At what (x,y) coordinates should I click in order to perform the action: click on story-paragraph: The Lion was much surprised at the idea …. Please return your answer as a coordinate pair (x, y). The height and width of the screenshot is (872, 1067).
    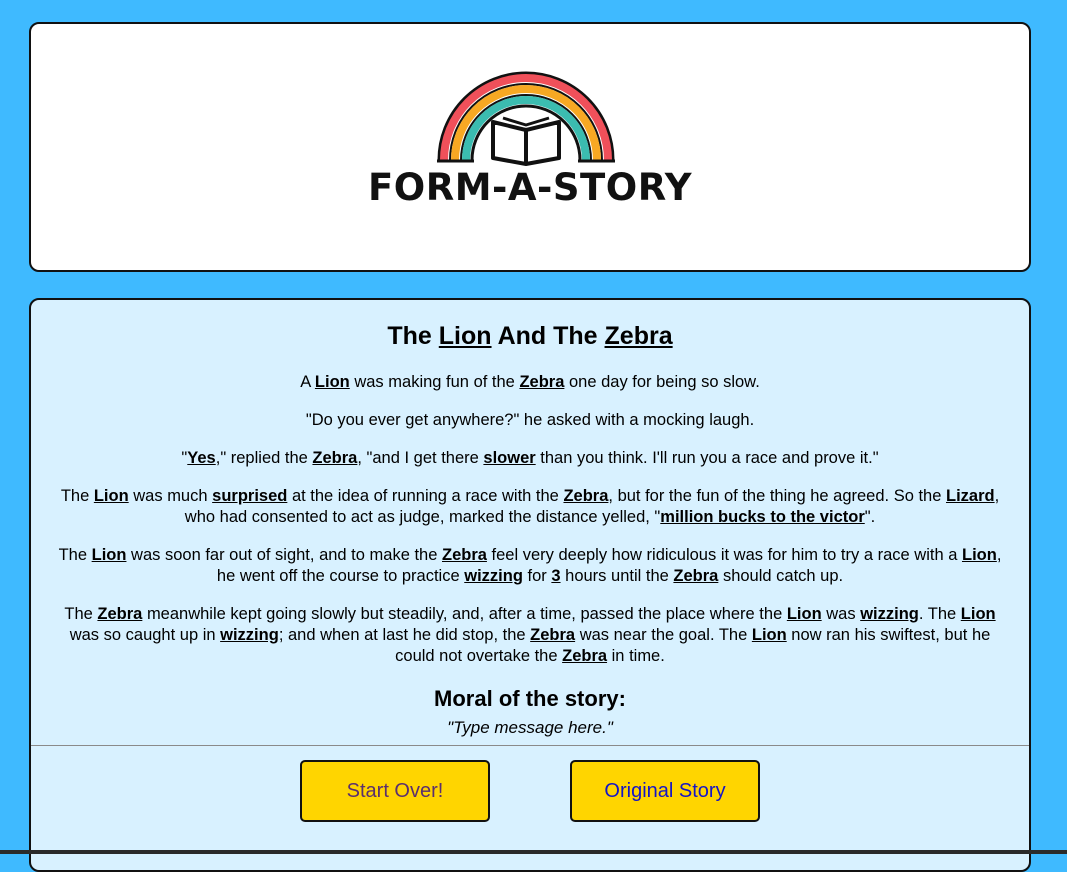
    Looking at the image, I should click on (530, 506).